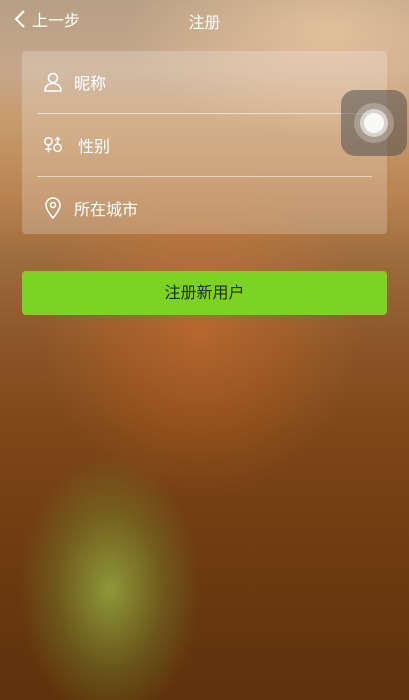  What do you see at coordinates (53, 207) in the screenshot?
I see `location-pin-icon` at bounding box center [53, 207].